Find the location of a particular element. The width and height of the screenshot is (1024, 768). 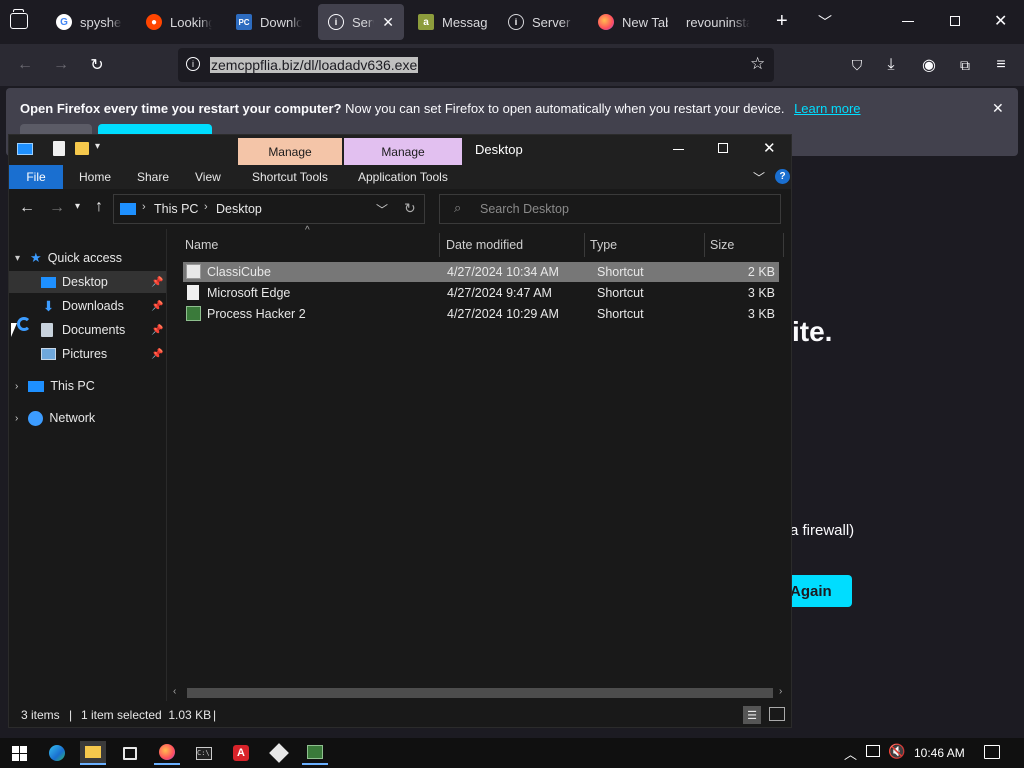

tab-share: Share is located at coordinates (153, 177).